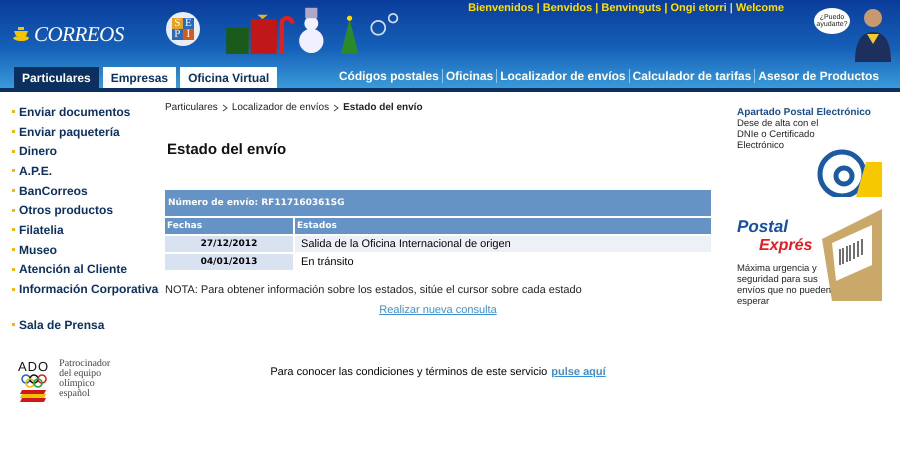  What do you see at coordinates (469, 76) in the screenshot?
I see `nav-link: Oficinas` at bounding box center [469, 76].